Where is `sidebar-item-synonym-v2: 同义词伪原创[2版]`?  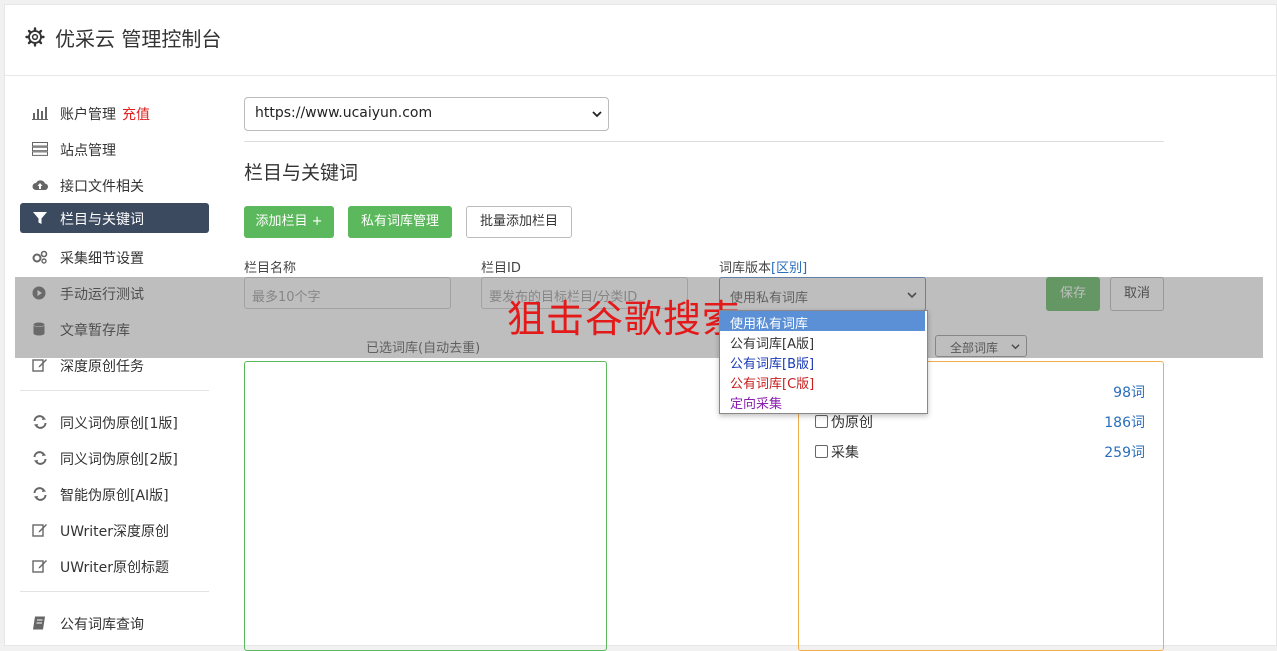
sidebar-item-synonym-v2: 同义词伪原创[2版] is located at coordinates (114, 458).